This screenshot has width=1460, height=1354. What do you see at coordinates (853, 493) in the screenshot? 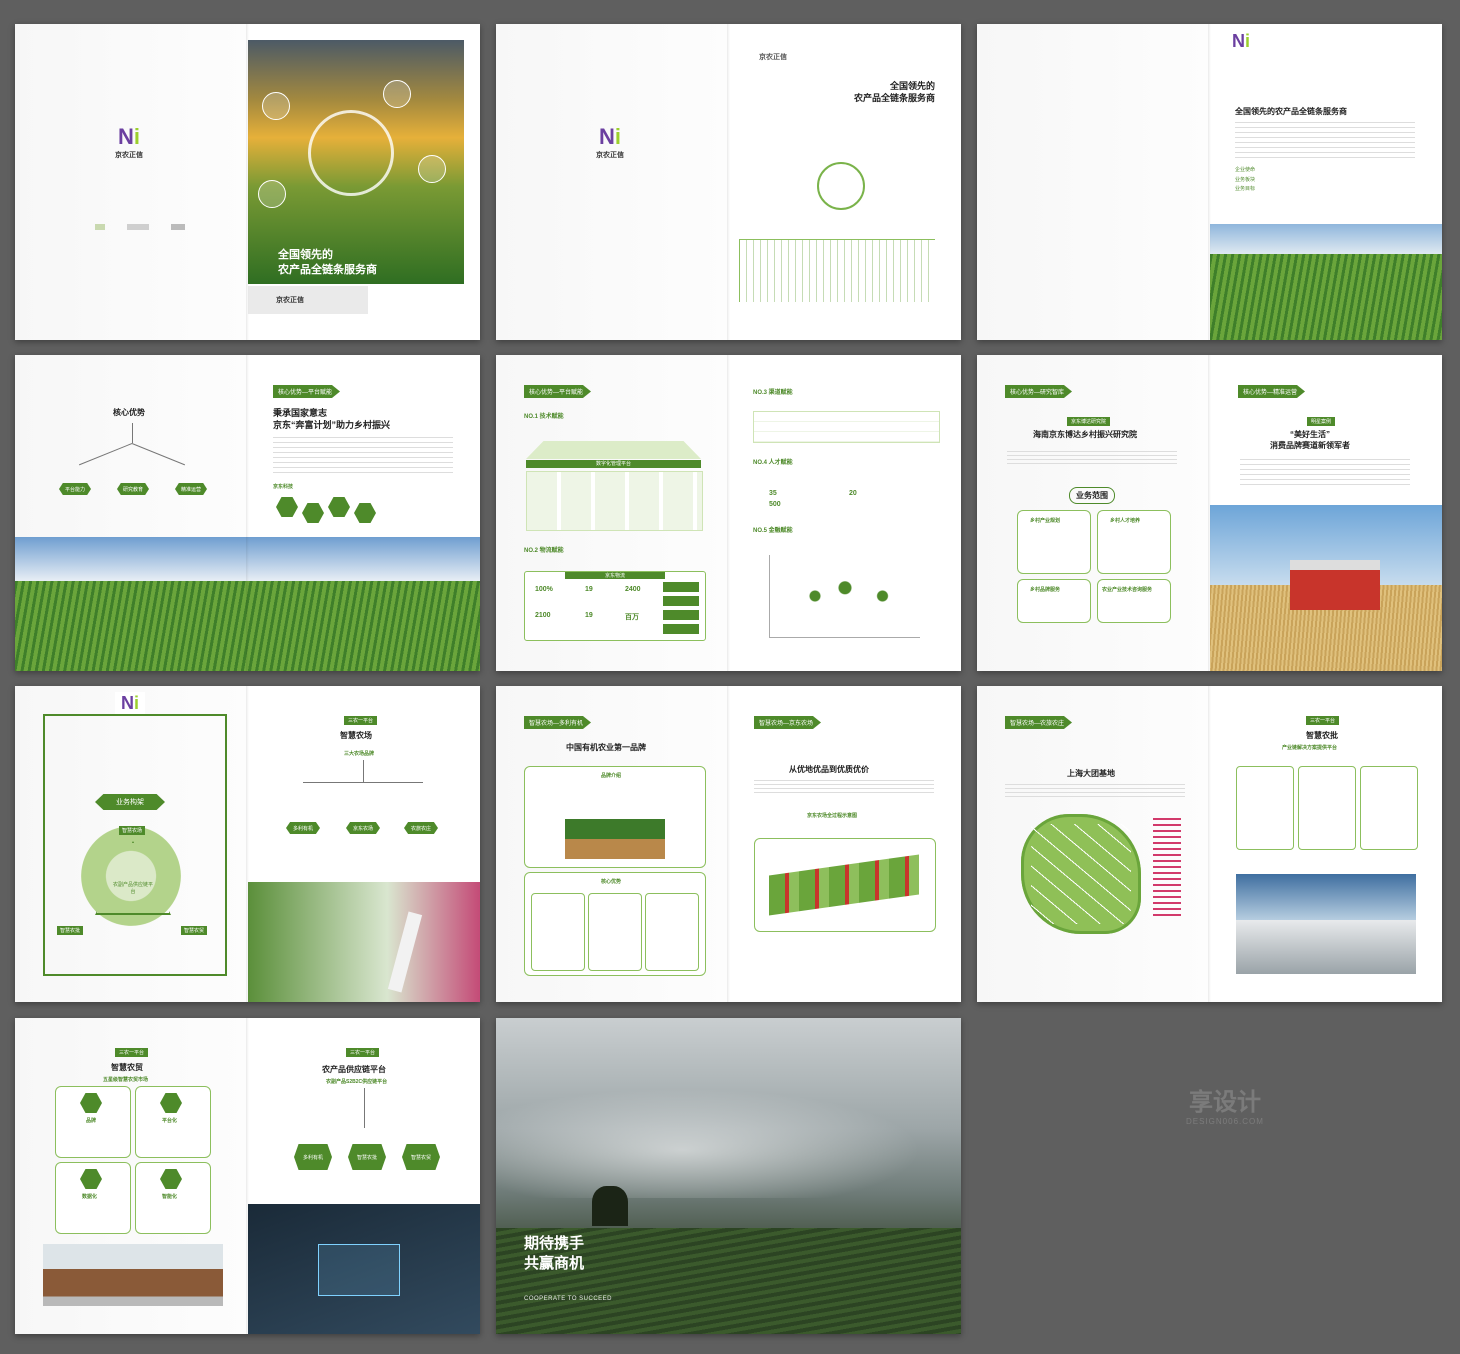
I see `talent-stat-2: 20` at bounding box center [853, 493].